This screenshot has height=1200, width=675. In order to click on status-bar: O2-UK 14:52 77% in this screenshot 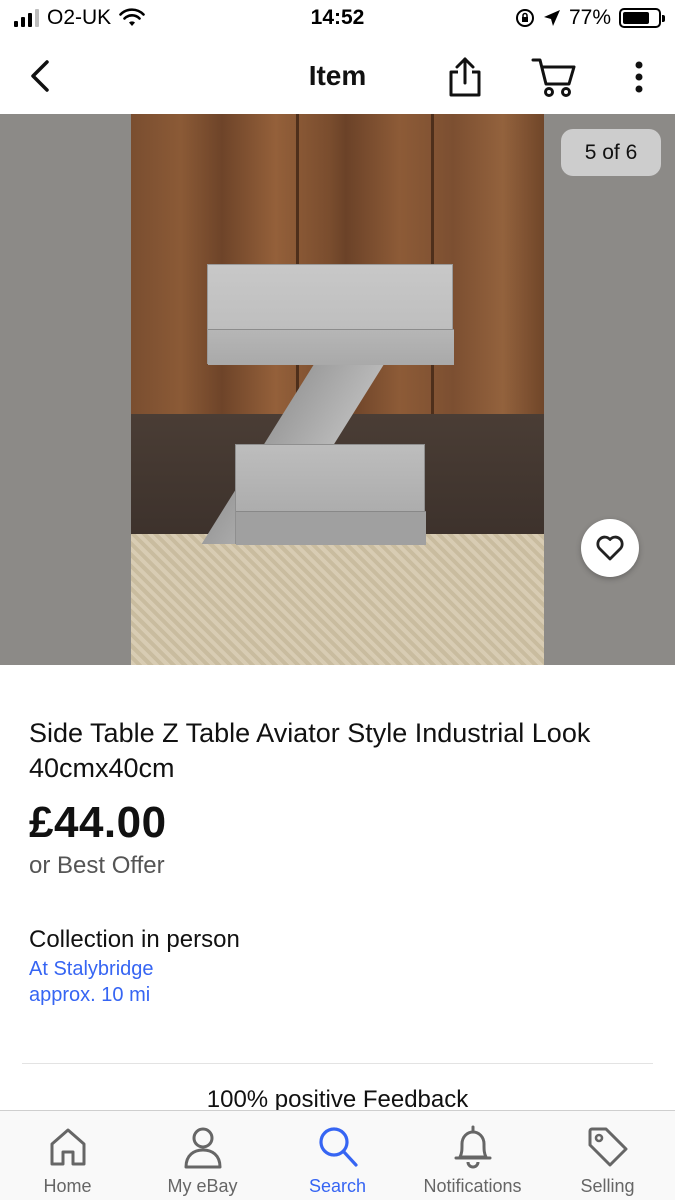, I will do `click(337, 20)`.